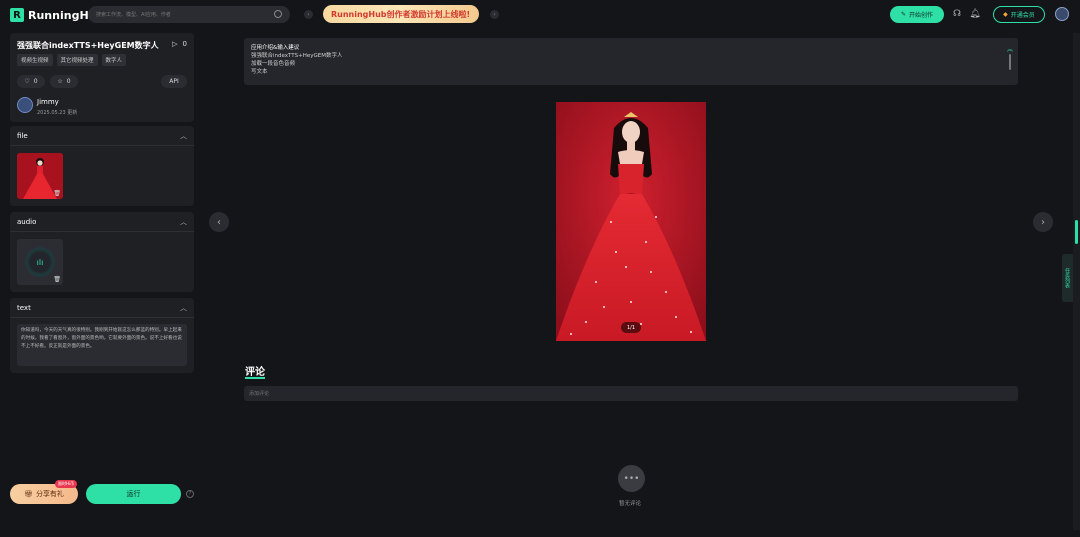 This screenshot has height=537, width=1080. Describe the element at coordinates (903, 14) in the screenshot. I see `pen-icon: ✎` at that location.